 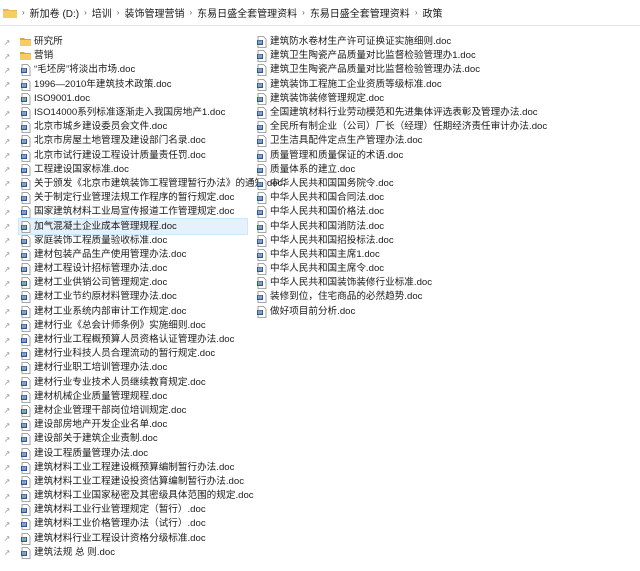 I want to click on file-item: W 建筑材料工业工程建设概预算编制暂行办法.doc, so click(x=133, y=468).